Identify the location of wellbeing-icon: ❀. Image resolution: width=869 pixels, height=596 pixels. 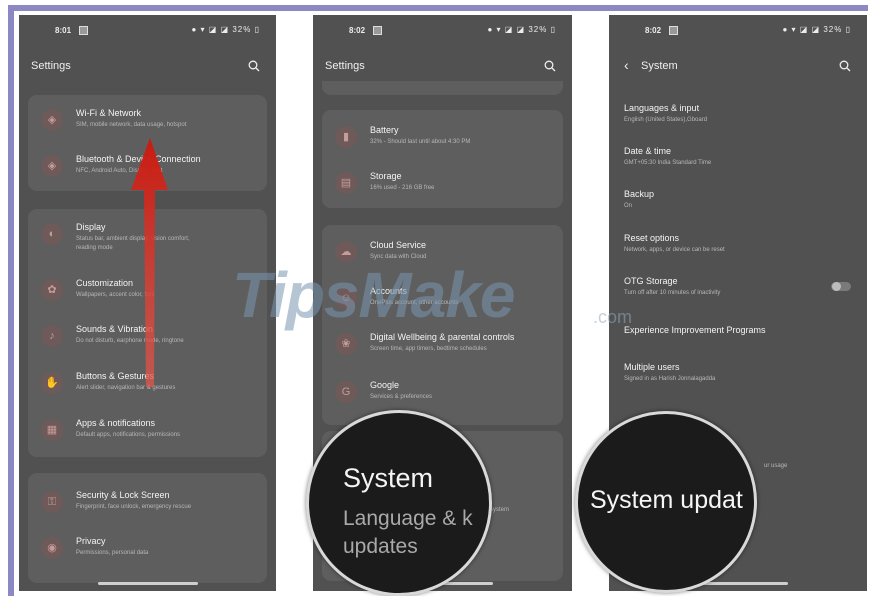
(346, 344).